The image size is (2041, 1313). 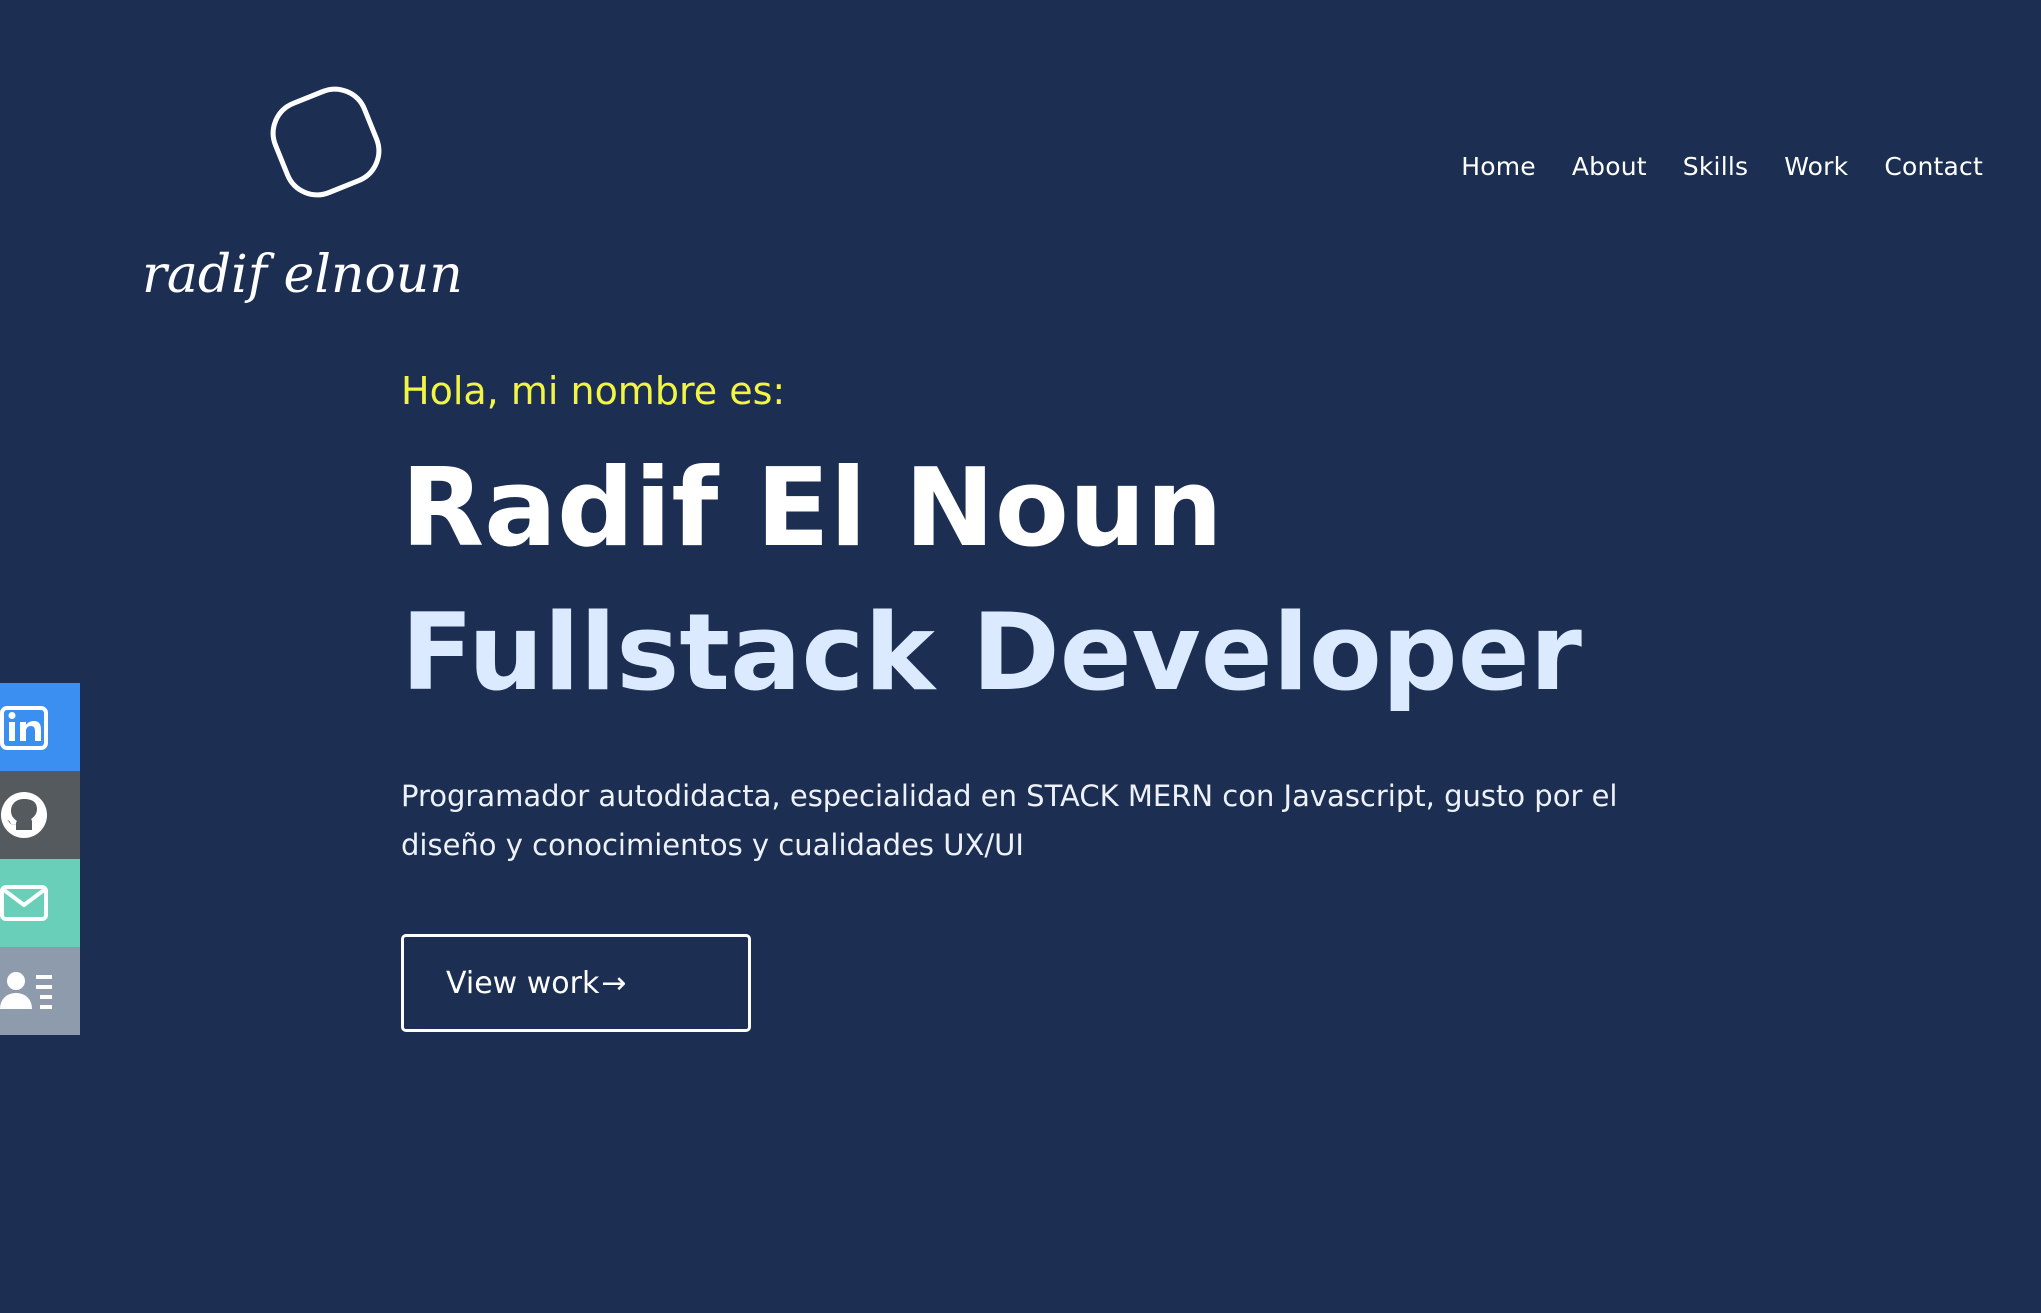 I want to click on social-item-mail, so click(x=40, y=903).